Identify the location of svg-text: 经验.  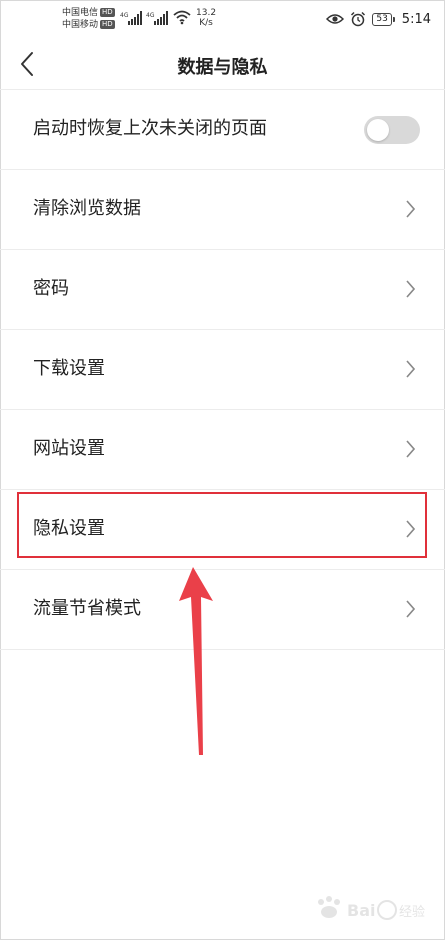
(412, 912).